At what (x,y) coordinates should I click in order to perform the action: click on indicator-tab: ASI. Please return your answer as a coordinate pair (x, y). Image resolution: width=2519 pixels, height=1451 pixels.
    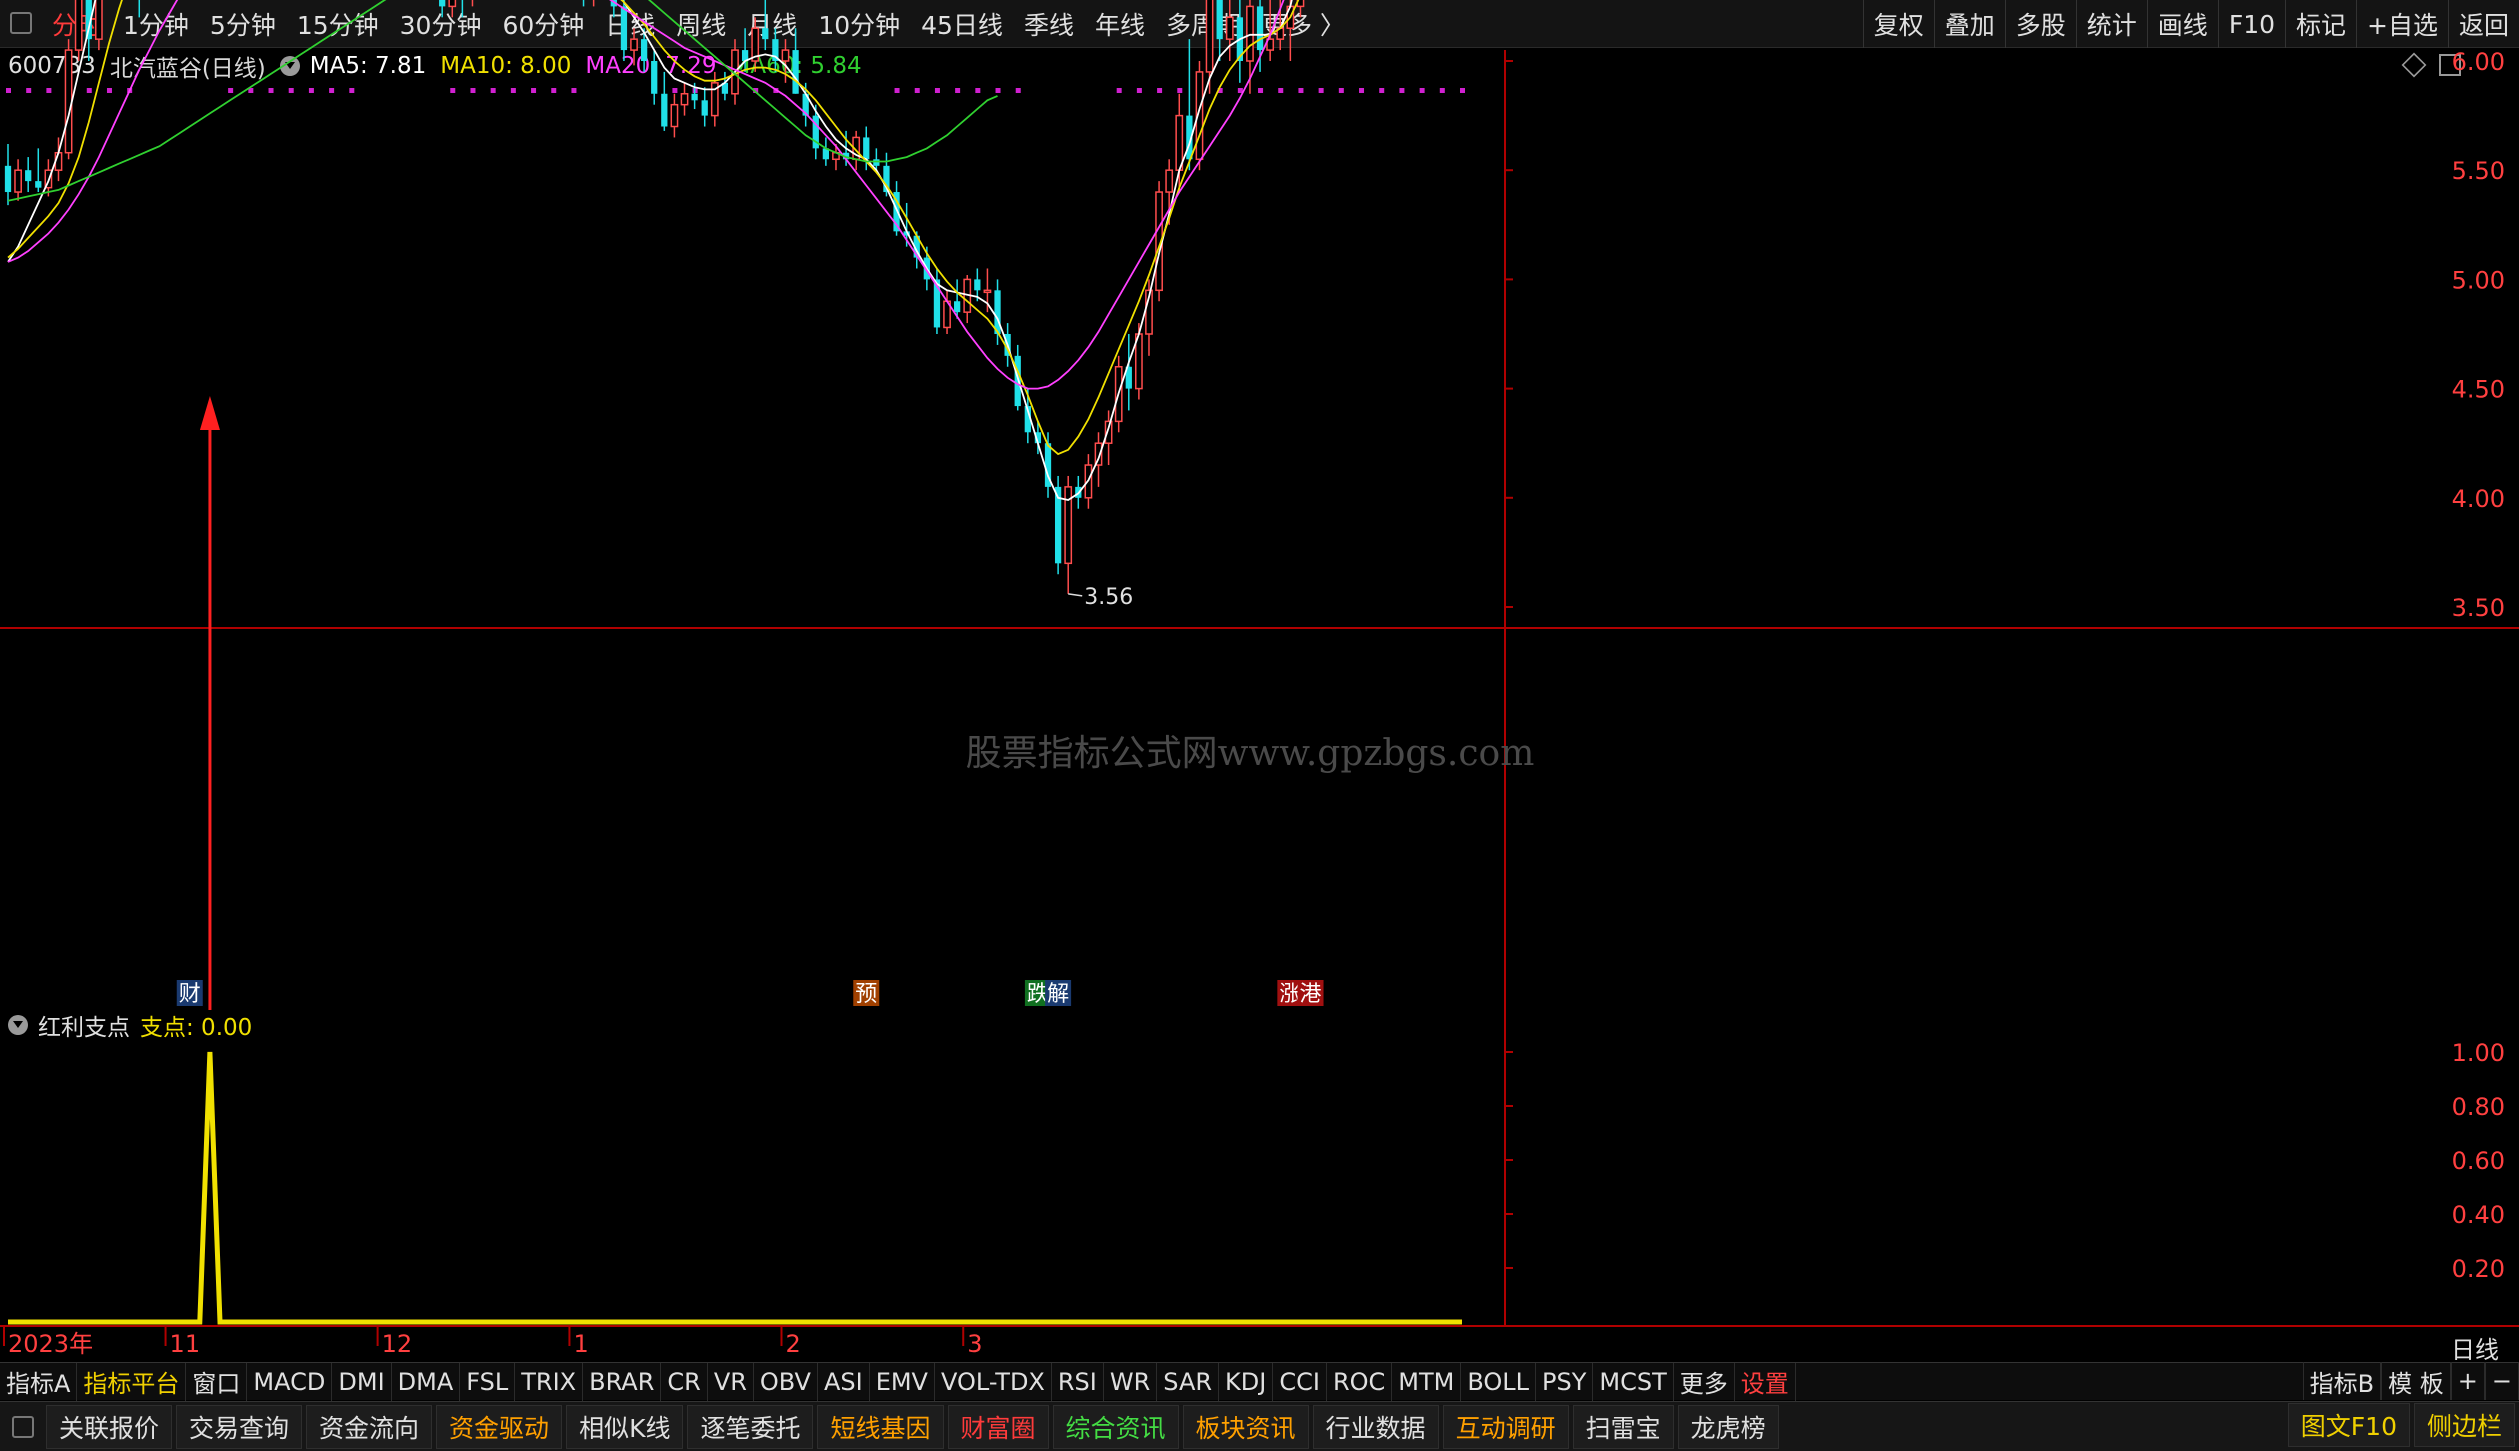
    Looking at the image, I should click on (844, 1381).